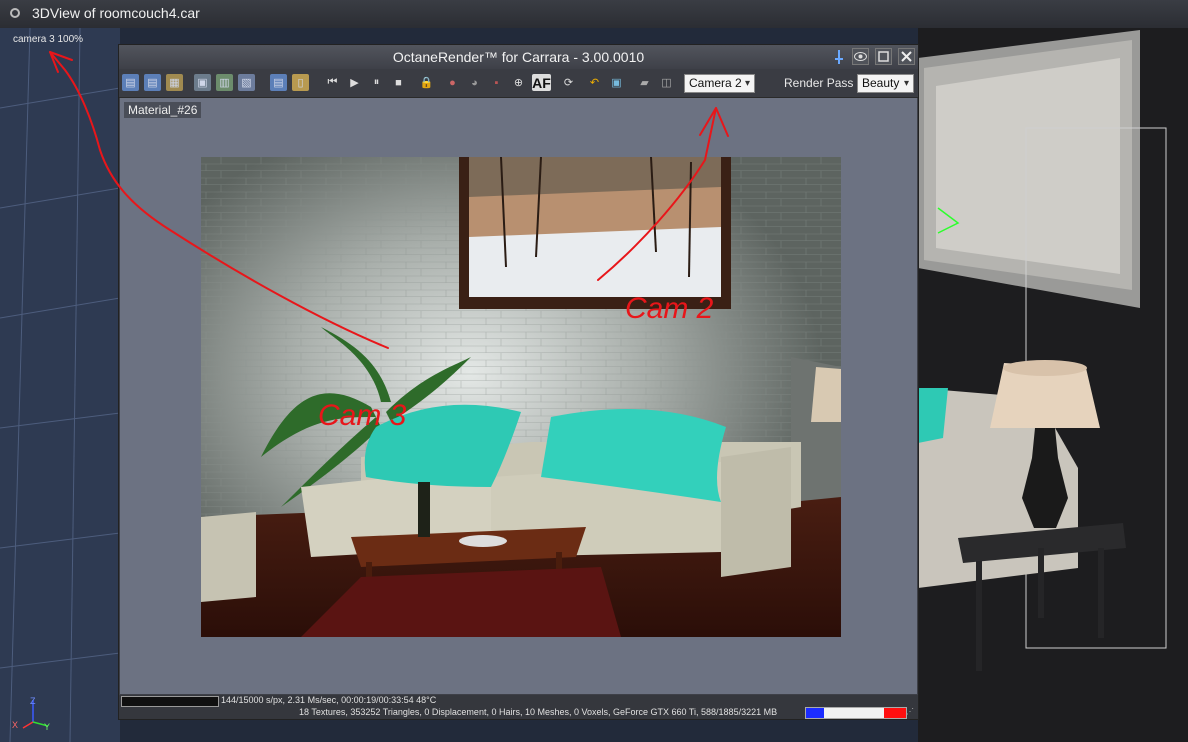 This screenshot has height=742, width=1188. What do you see at coordinates (33, 701) in the screenshot?
I see `axis-z-label: Z` at bounding box center [33, 701].